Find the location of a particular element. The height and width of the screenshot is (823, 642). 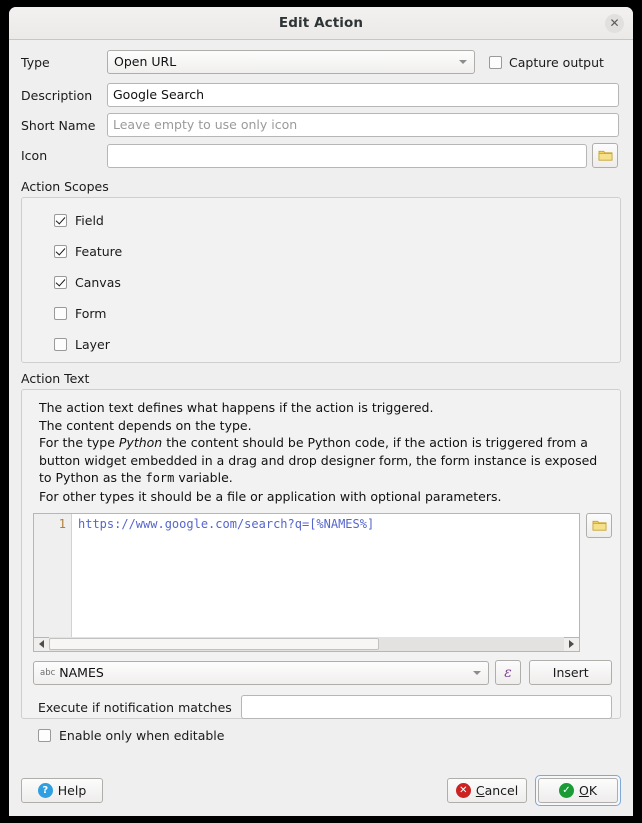

help-line-3a: For the type is located at coordinates (79, 442).